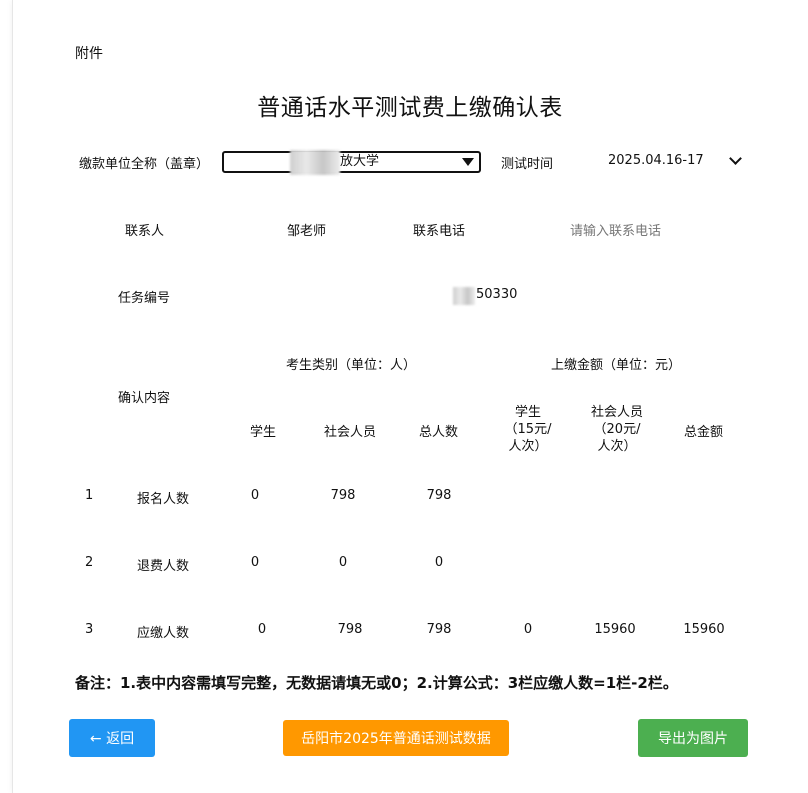 This screenshot has width=808, height=793. I want to click on col-social-fee-header: 社会人员（20元/人次）, so click(616, 429).